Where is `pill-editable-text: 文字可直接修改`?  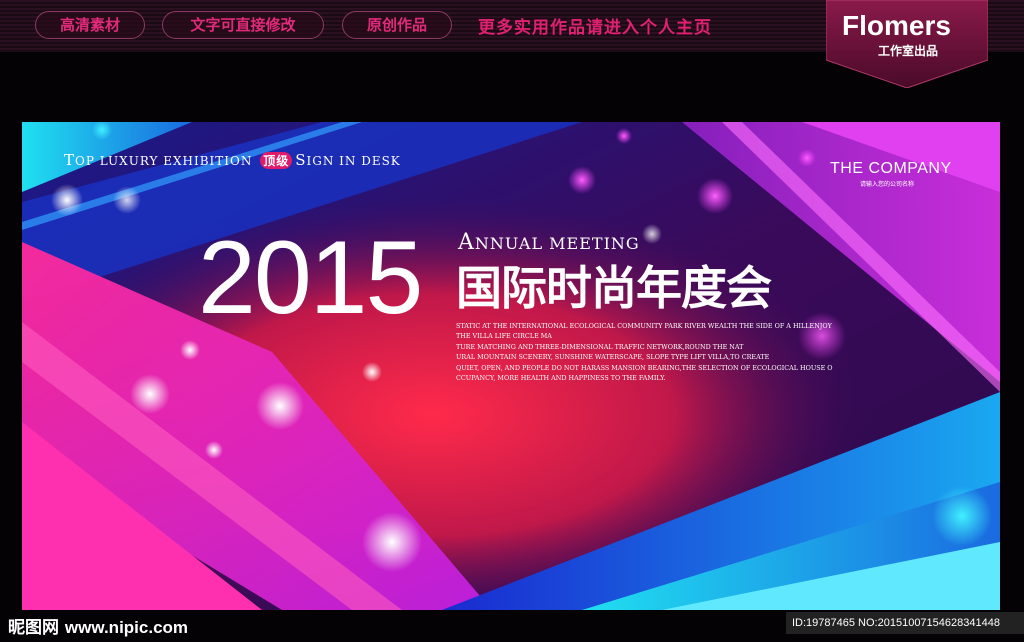 pill-editable-text: 文字可直接修改 is located at coordinates (243, 25).